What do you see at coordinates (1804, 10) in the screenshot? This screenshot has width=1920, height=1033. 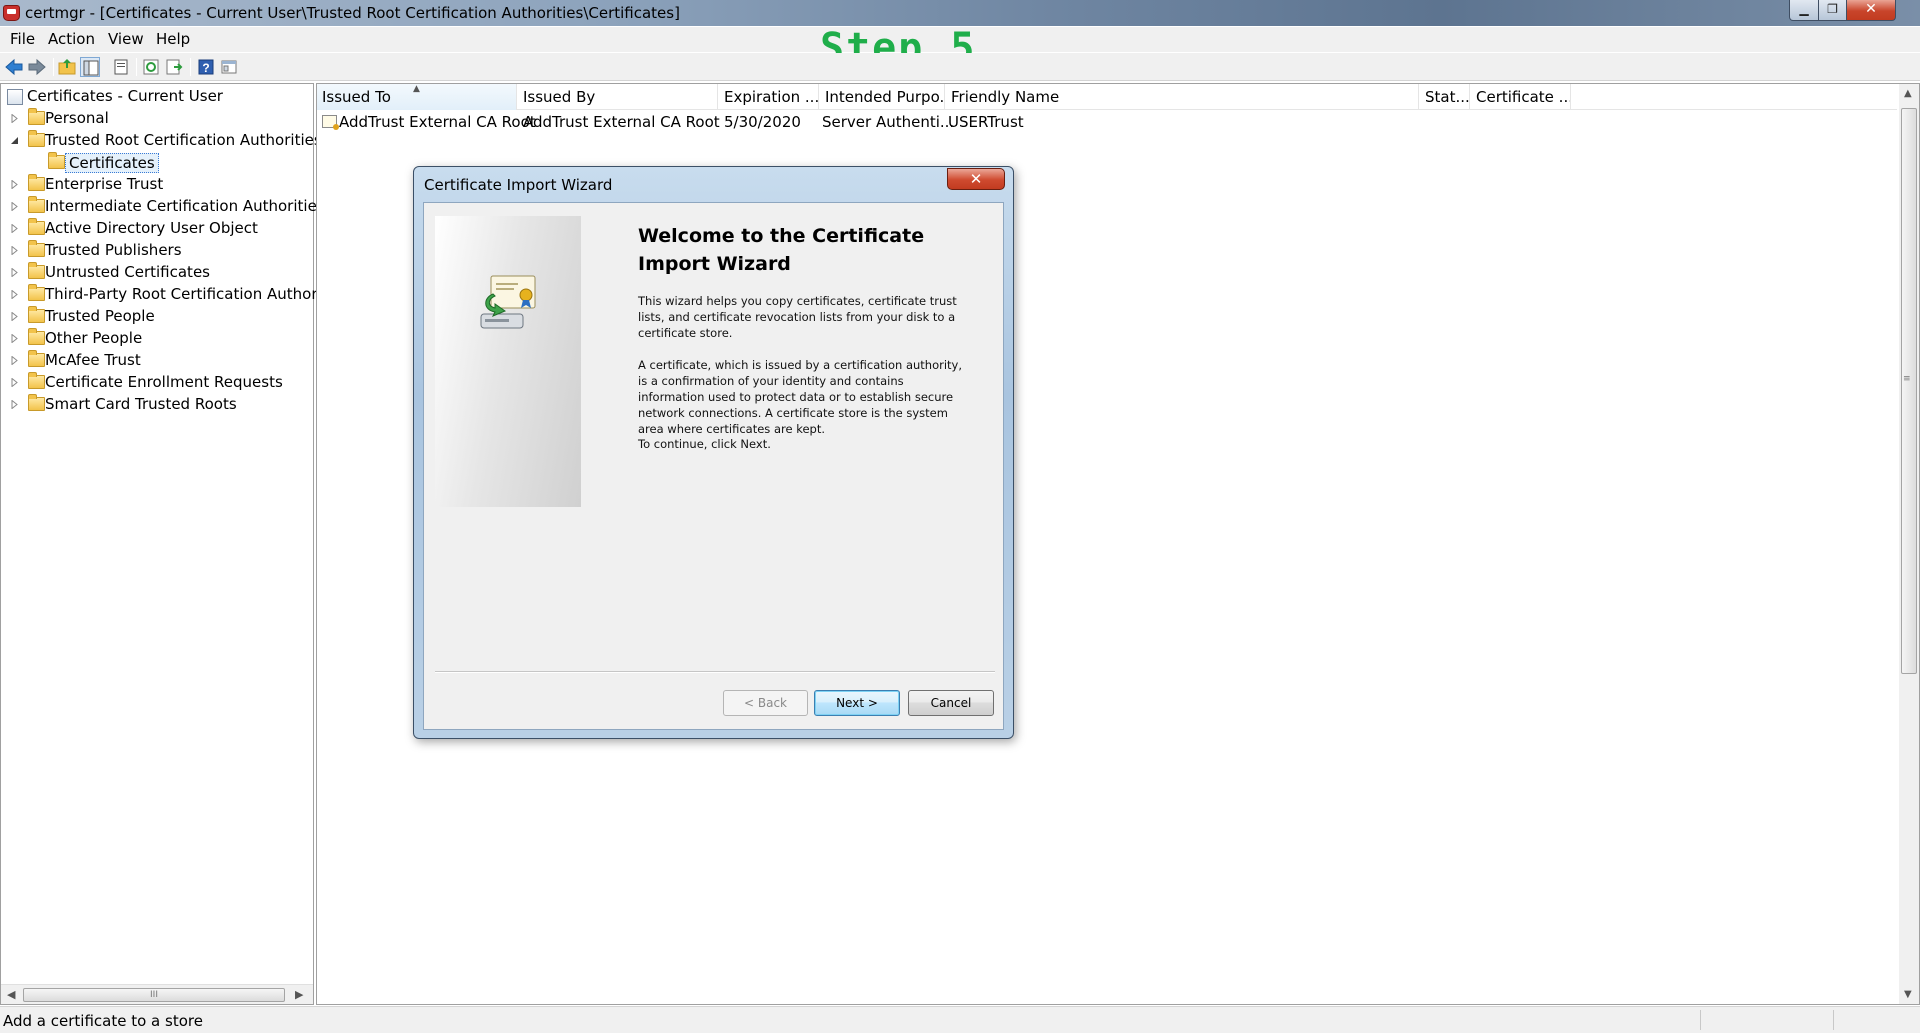 I see `minimize-button: ▁` at bounding box center [1804, 10].